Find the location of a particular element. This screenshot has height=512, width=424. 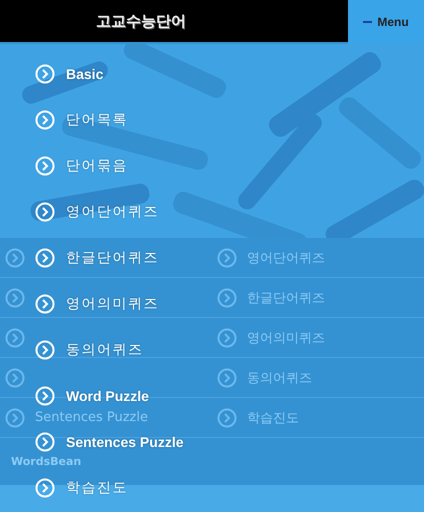

menu-link: 동의어퀴즈 is located at coordinates (279, 377).